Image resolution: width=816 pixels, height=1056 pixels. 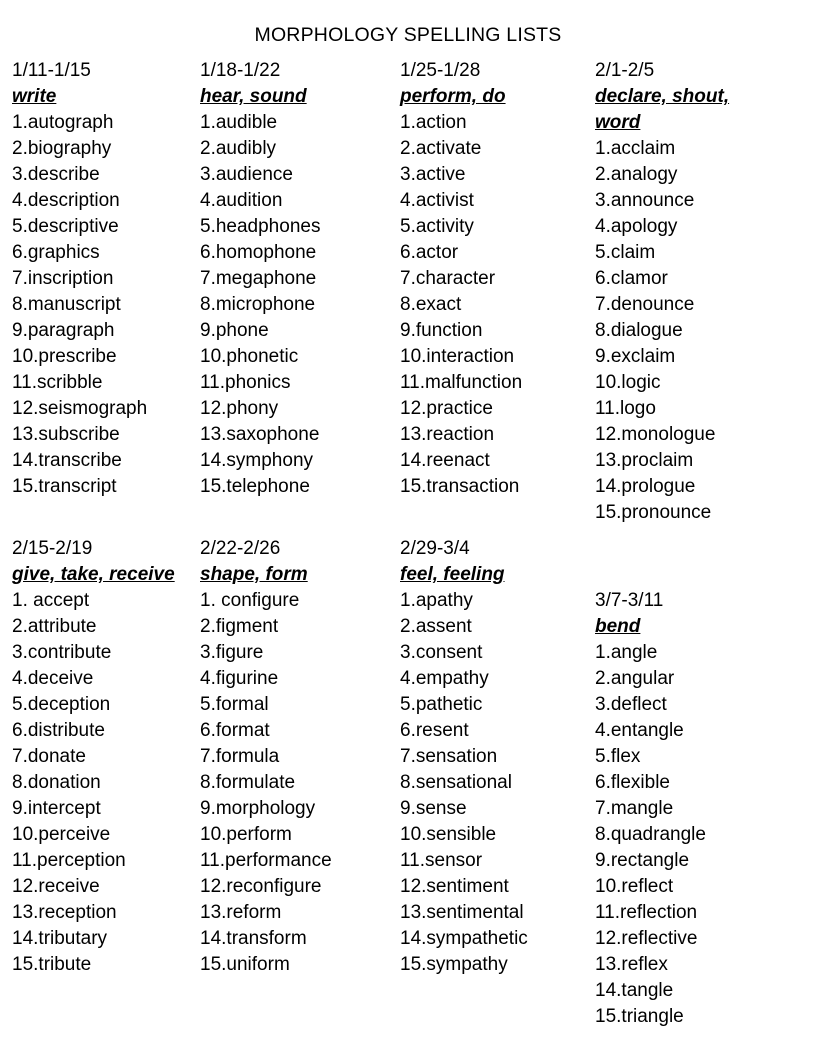 I want to click on spelling-word-item: 9.sense, so click(x=433, y=808).